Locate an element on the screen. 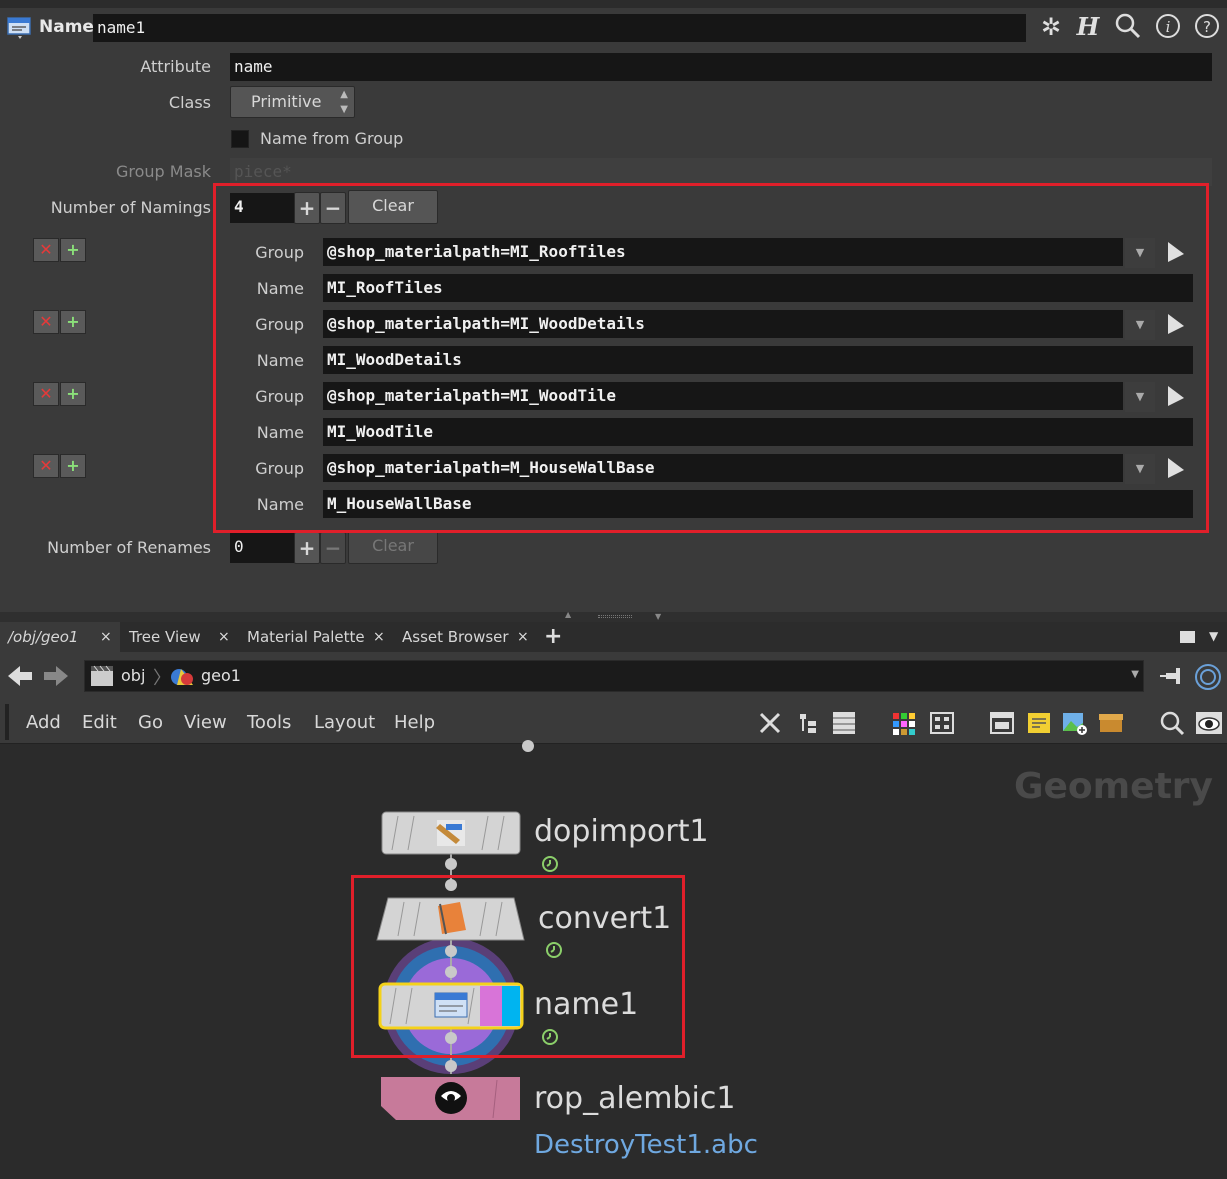 This screenshot has height=1179, width=1227. color-palette-icon is located at coordinates (904, 723).